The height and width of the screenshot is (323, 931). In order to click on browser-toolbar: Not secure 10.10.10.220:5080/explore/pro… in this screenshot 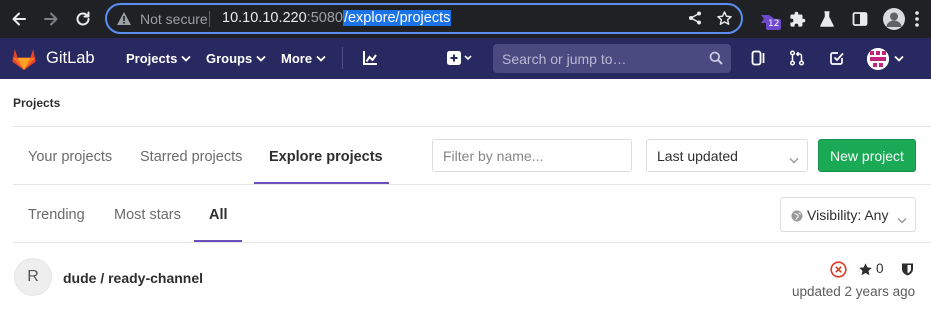, I will do `click(465, 19)`.